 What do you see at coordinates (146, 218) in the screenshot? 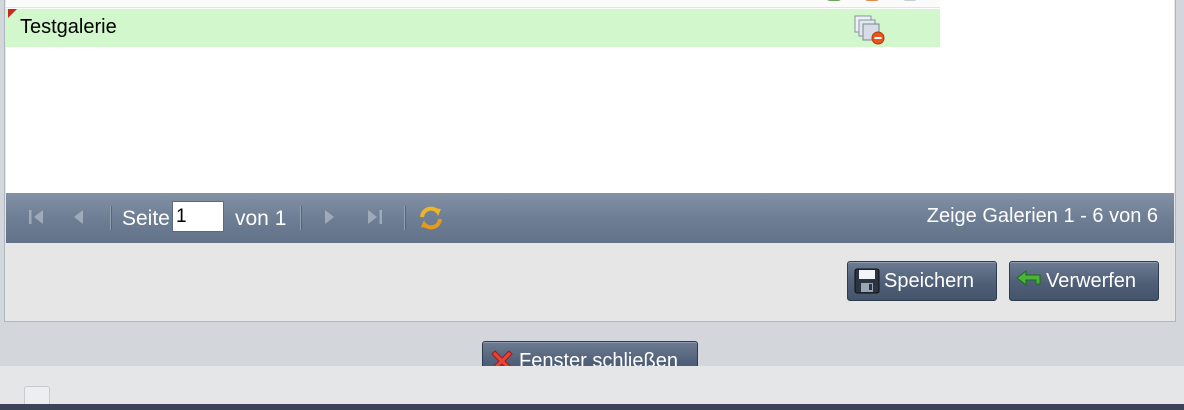
I see `page-label: Seite` at bounding box center [146, 218].